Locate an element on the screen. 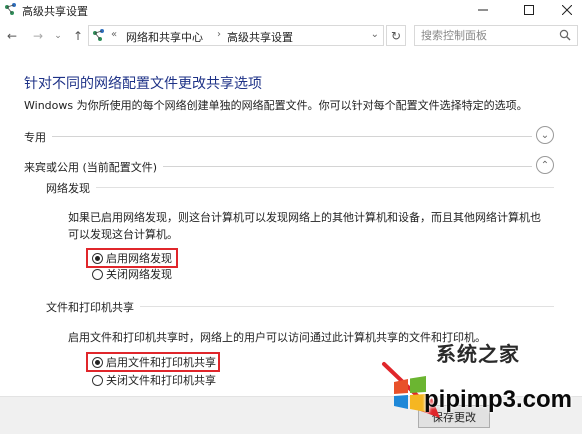 The image size is (582, 434). search-input is located at coordinates (486, 35).